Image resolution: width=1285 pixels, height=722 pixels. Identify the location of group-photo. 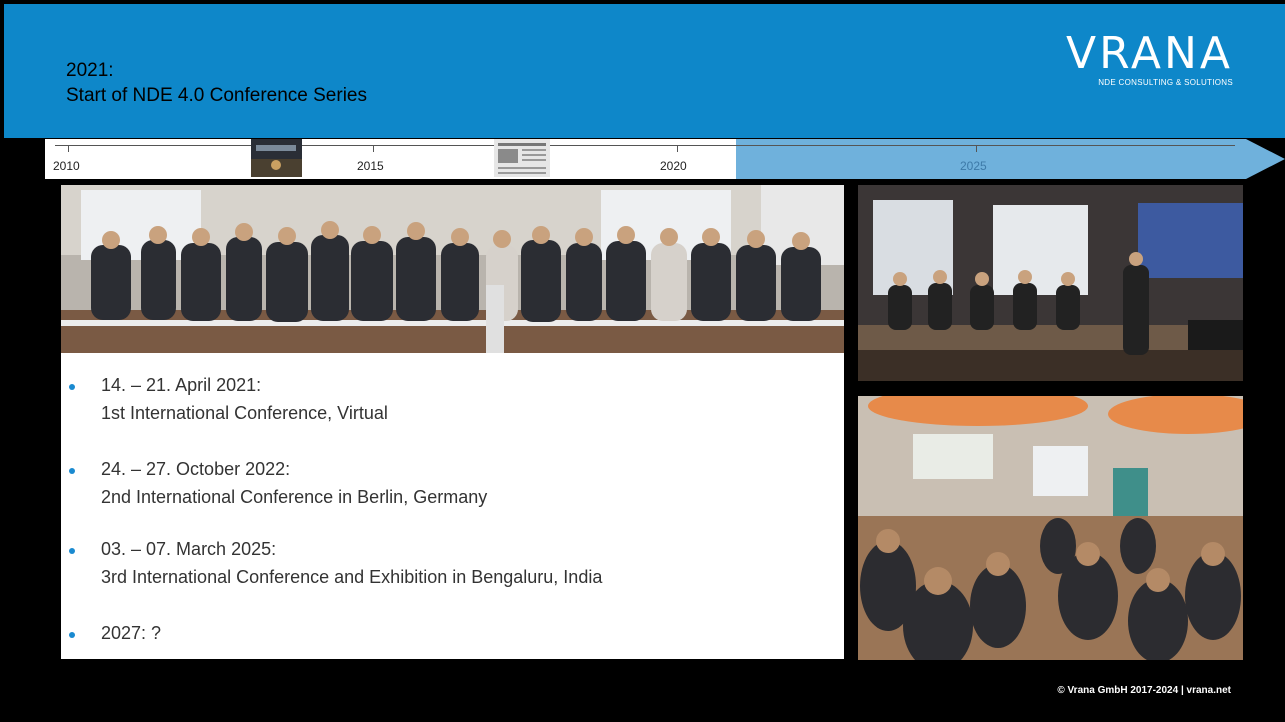
(452, 269).